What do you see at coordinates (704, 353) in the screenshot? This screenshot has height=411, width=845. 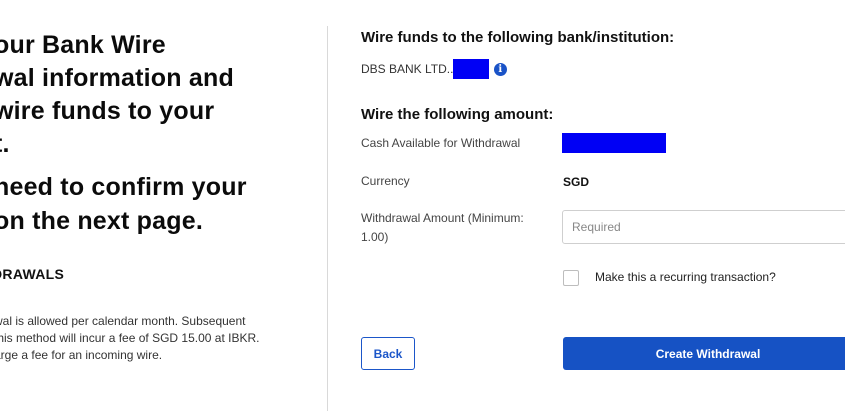 I see `create-withdrawal-button: Create Withdrawal` at bounding box center [704, 353].